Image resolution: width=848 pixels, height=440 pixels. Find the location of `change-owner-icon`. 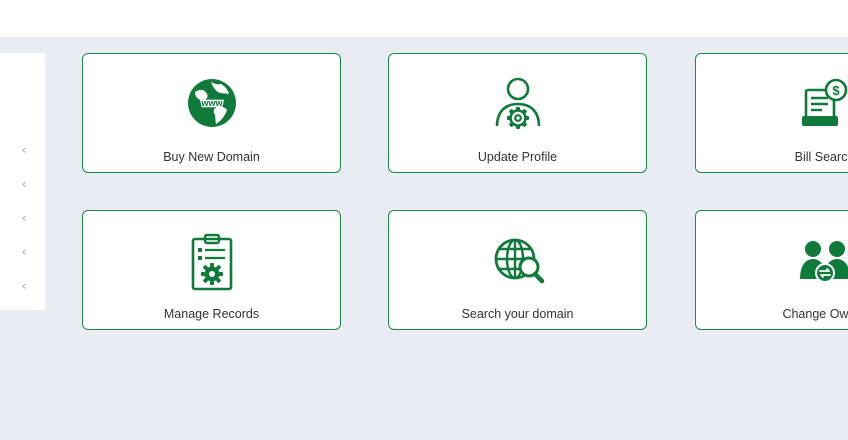

change-owner-icon is located at coordinates (823, 260).